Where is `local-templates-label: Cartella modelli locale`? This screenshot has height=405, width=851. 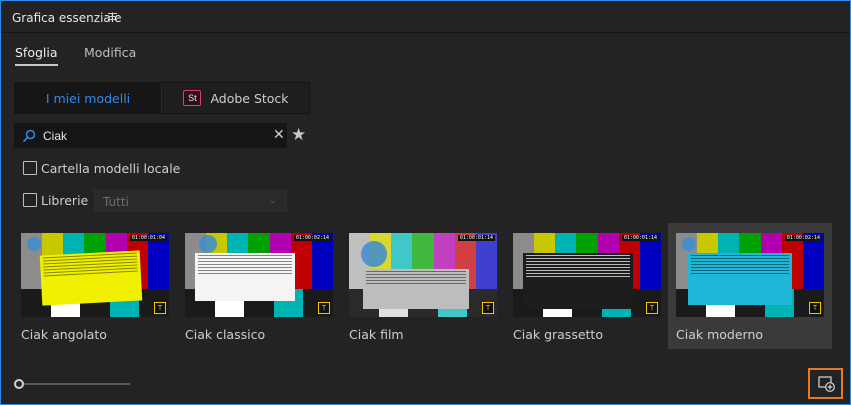
local-templates-label: Cartella modelli locale is located at coordinates (111, 168).